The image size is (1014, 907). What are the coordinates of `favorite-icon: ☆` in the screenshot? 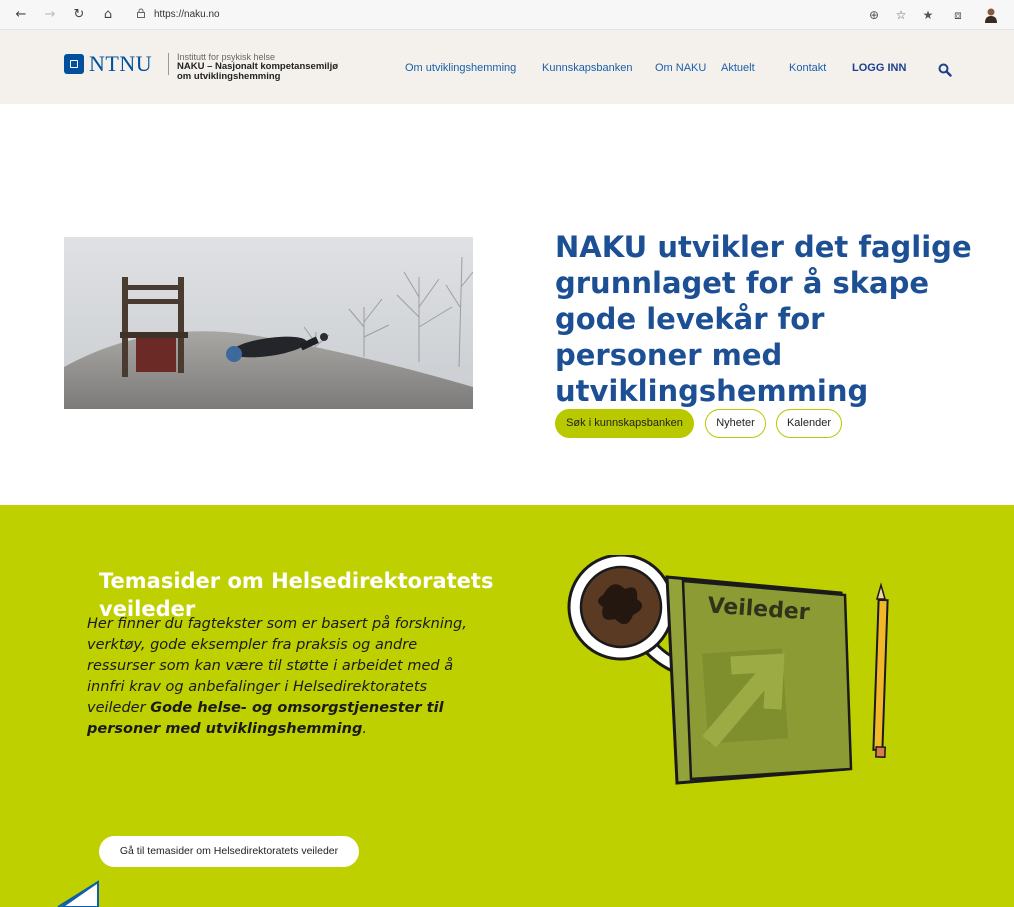 It's located at (901, 15).